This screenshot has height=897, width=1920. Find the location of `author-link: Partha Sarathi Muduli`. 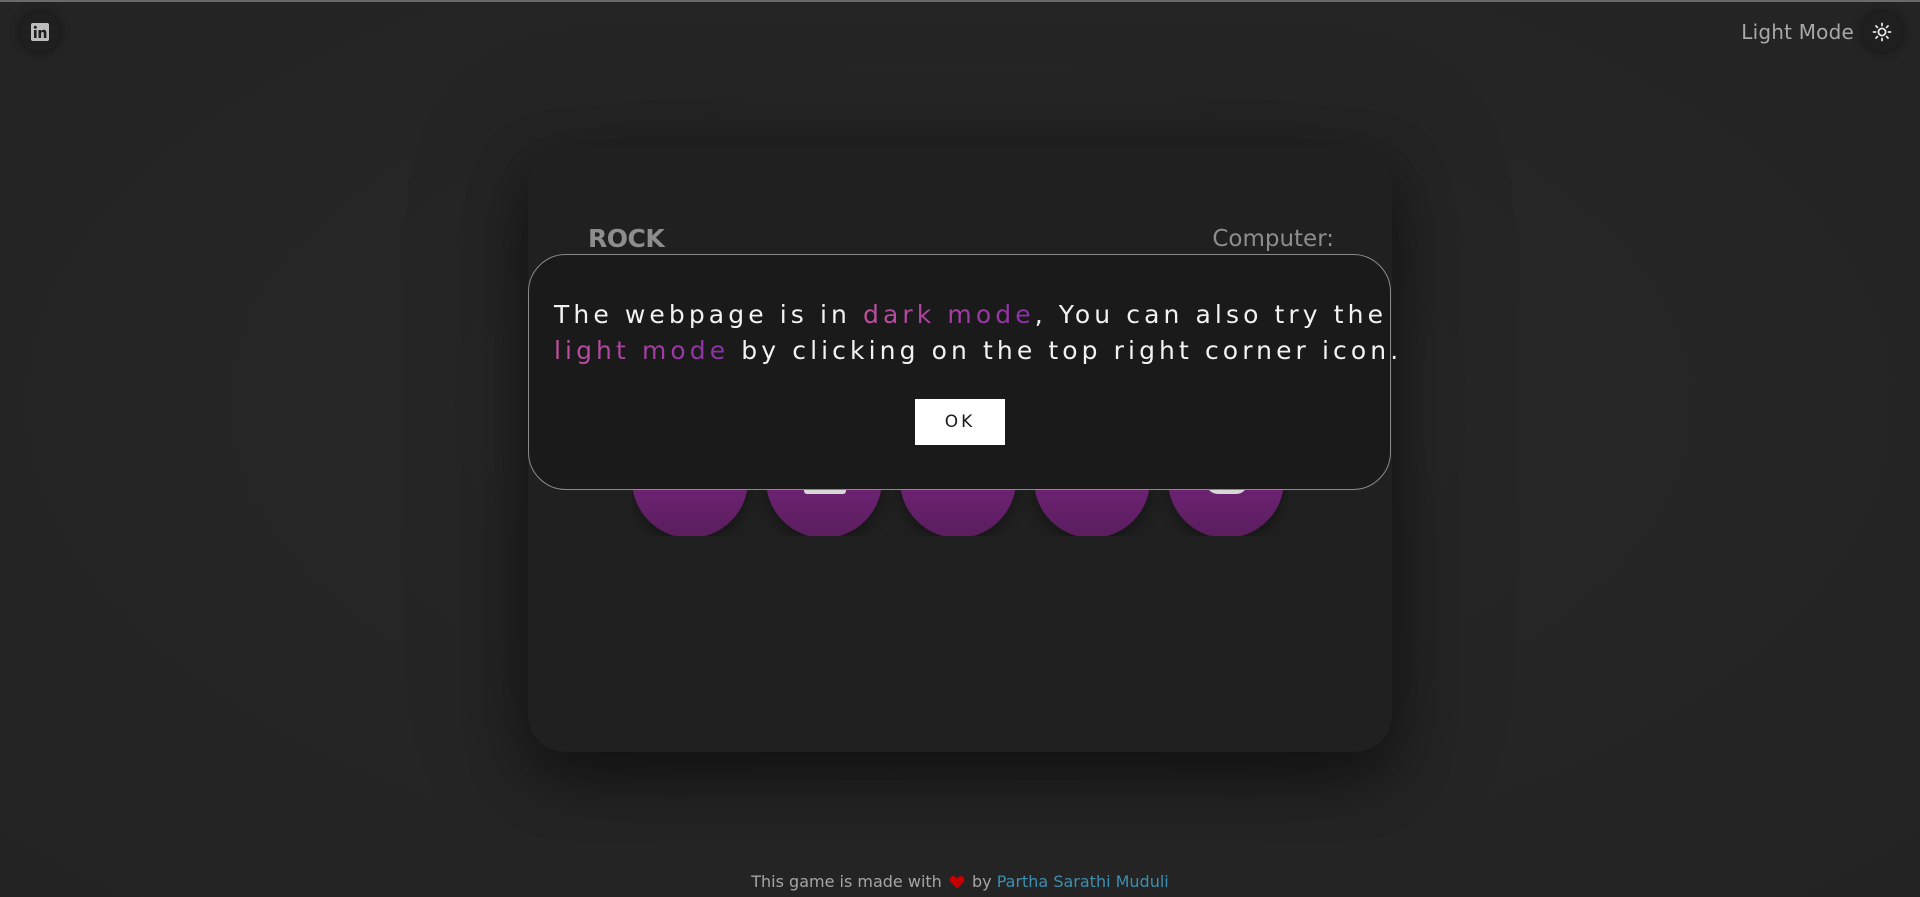

author-link: Partha Sarathi Muduli is located at coordinates (1083, 881).